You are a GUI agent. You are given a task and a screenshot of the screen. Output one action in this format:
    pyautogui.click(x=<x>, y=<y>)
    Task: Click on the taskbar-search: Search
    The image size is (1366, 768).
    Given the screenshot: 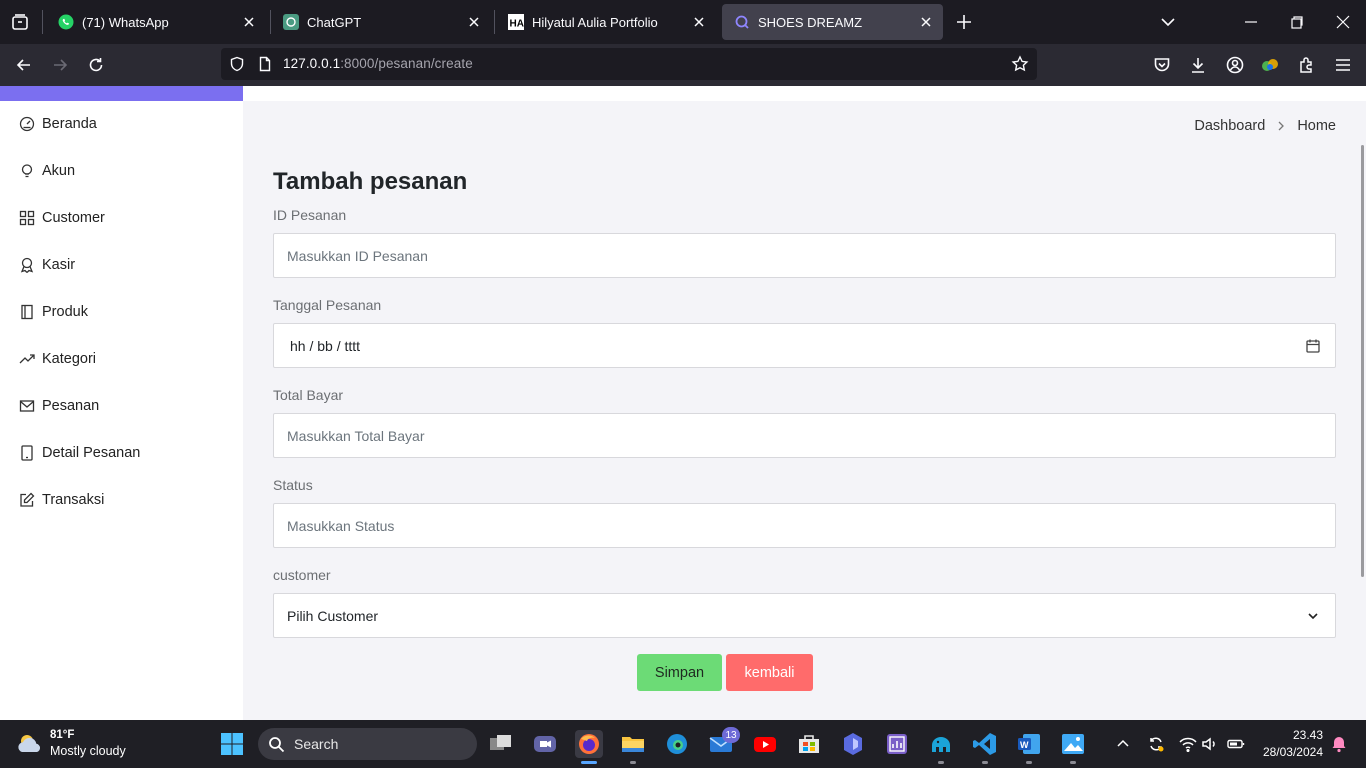 What is the action you would take?
    pyautogui.click(x=367, y=744)
    